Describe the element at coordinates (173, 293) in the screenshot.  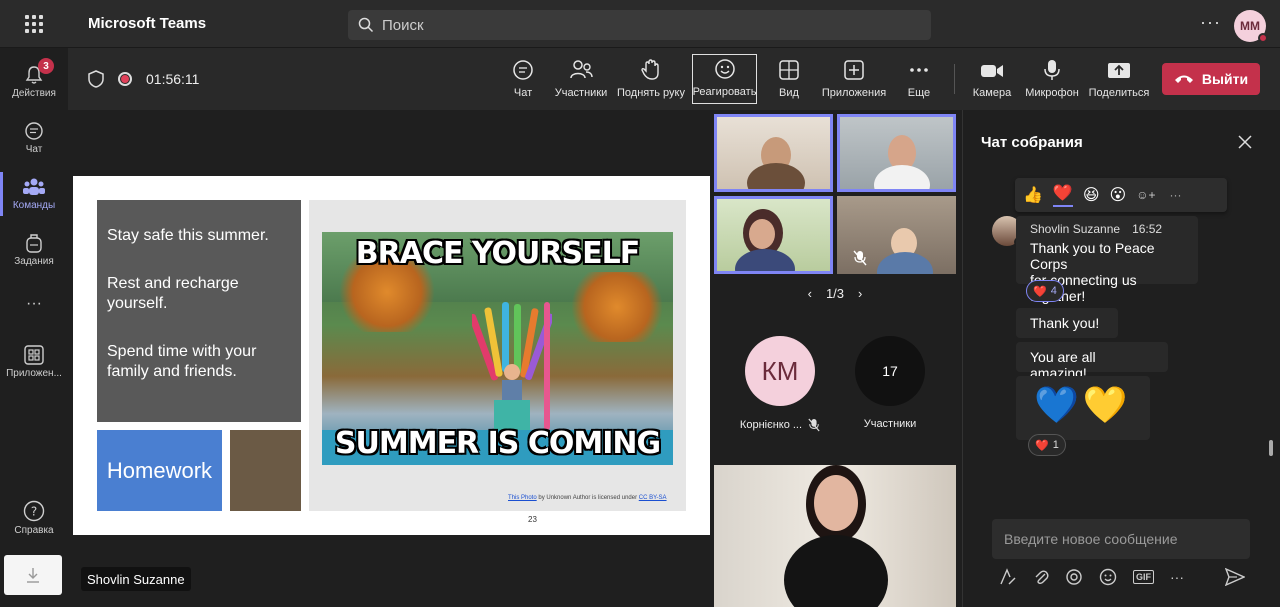
I see `slide-bullet: Rest and recharge yourself.` at that location.